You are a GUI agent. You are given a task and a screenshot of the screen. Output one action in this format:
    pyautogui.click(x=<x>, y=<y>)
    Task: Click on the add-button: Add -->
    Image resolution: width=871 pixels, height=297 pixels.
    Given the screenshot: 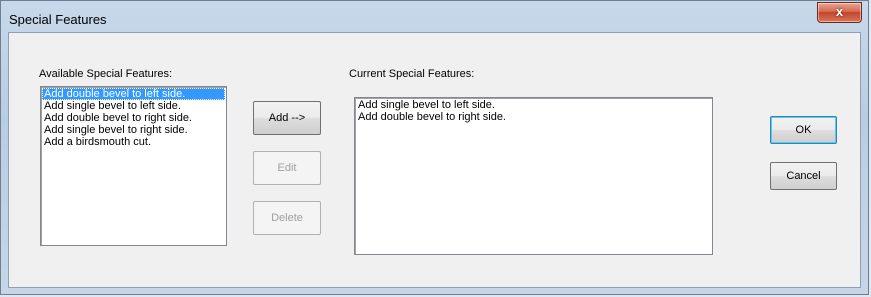 What is the action you would take?
    pyautogui.click(x=287, y=118)
    